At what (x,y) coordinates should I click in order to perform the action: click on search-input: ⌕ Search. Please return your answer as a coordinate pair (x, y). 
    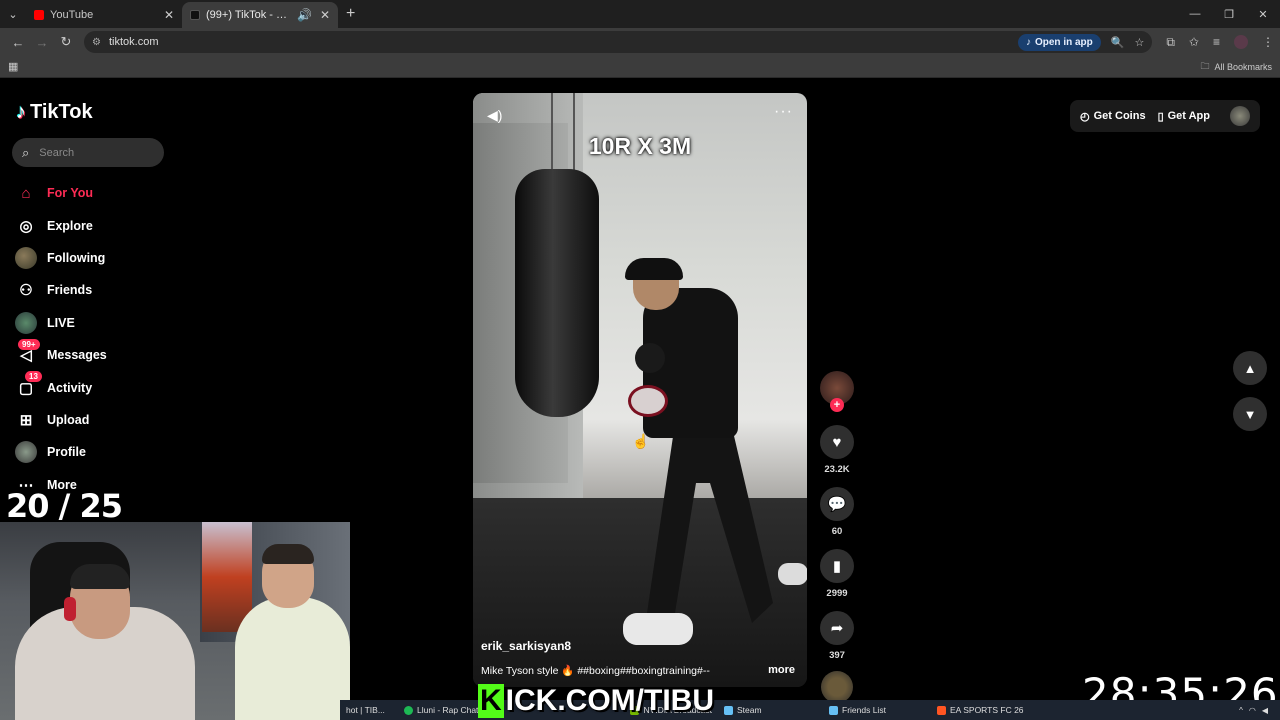
    Looking at the image, I should click on (88, 152).